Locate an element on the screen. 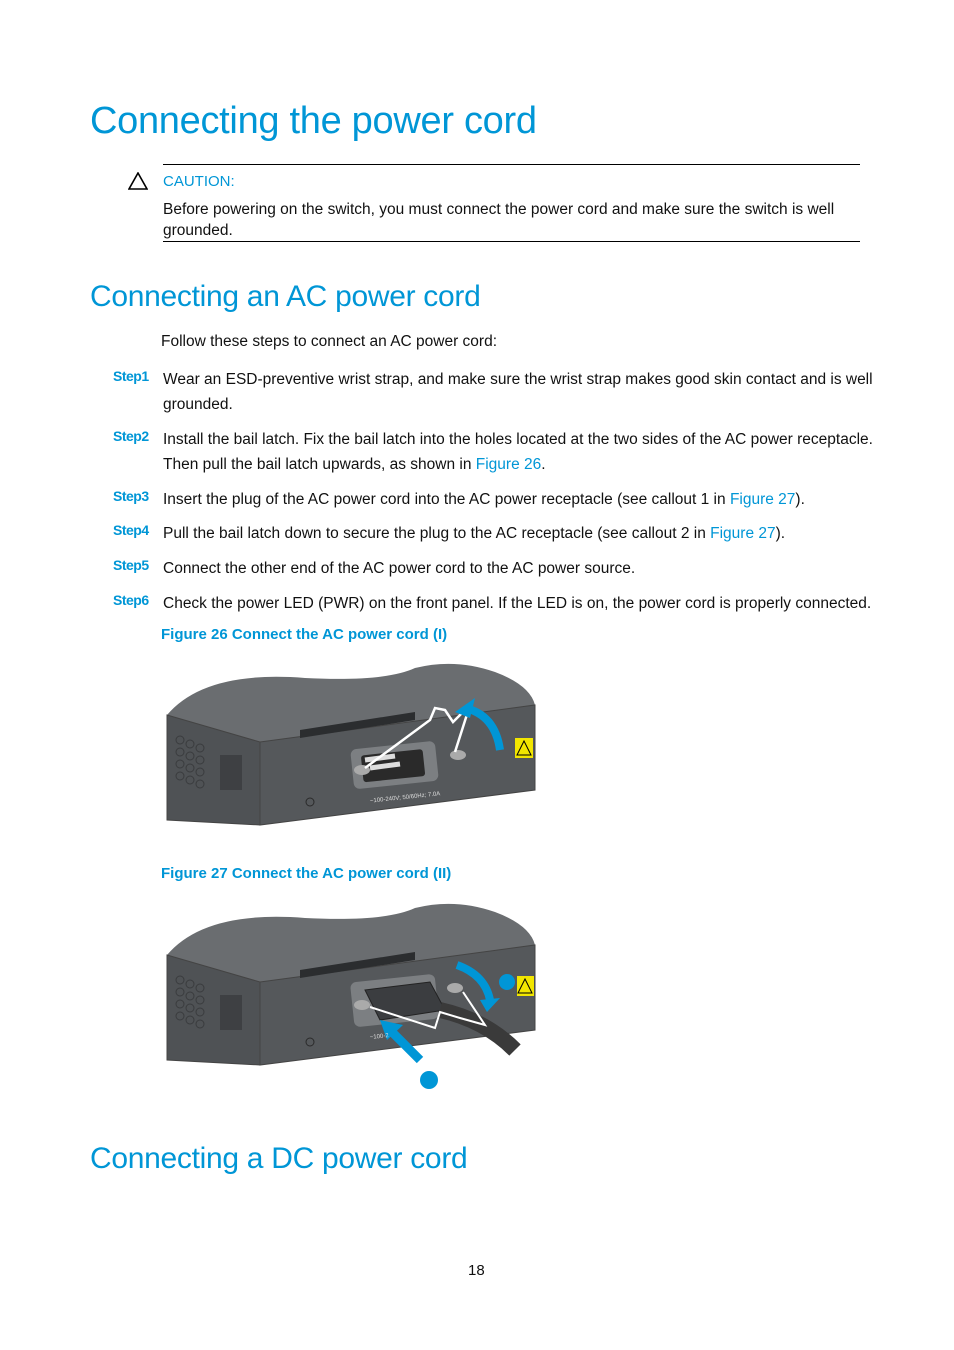  caution-triangle-icon is located at coordinates (138, 181).